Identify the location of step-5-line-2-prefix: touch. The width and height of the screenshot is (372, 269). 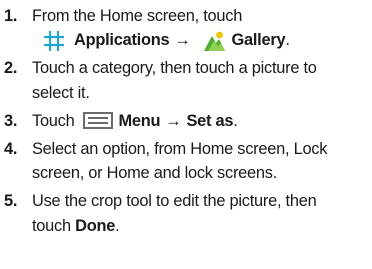
(54, 225).